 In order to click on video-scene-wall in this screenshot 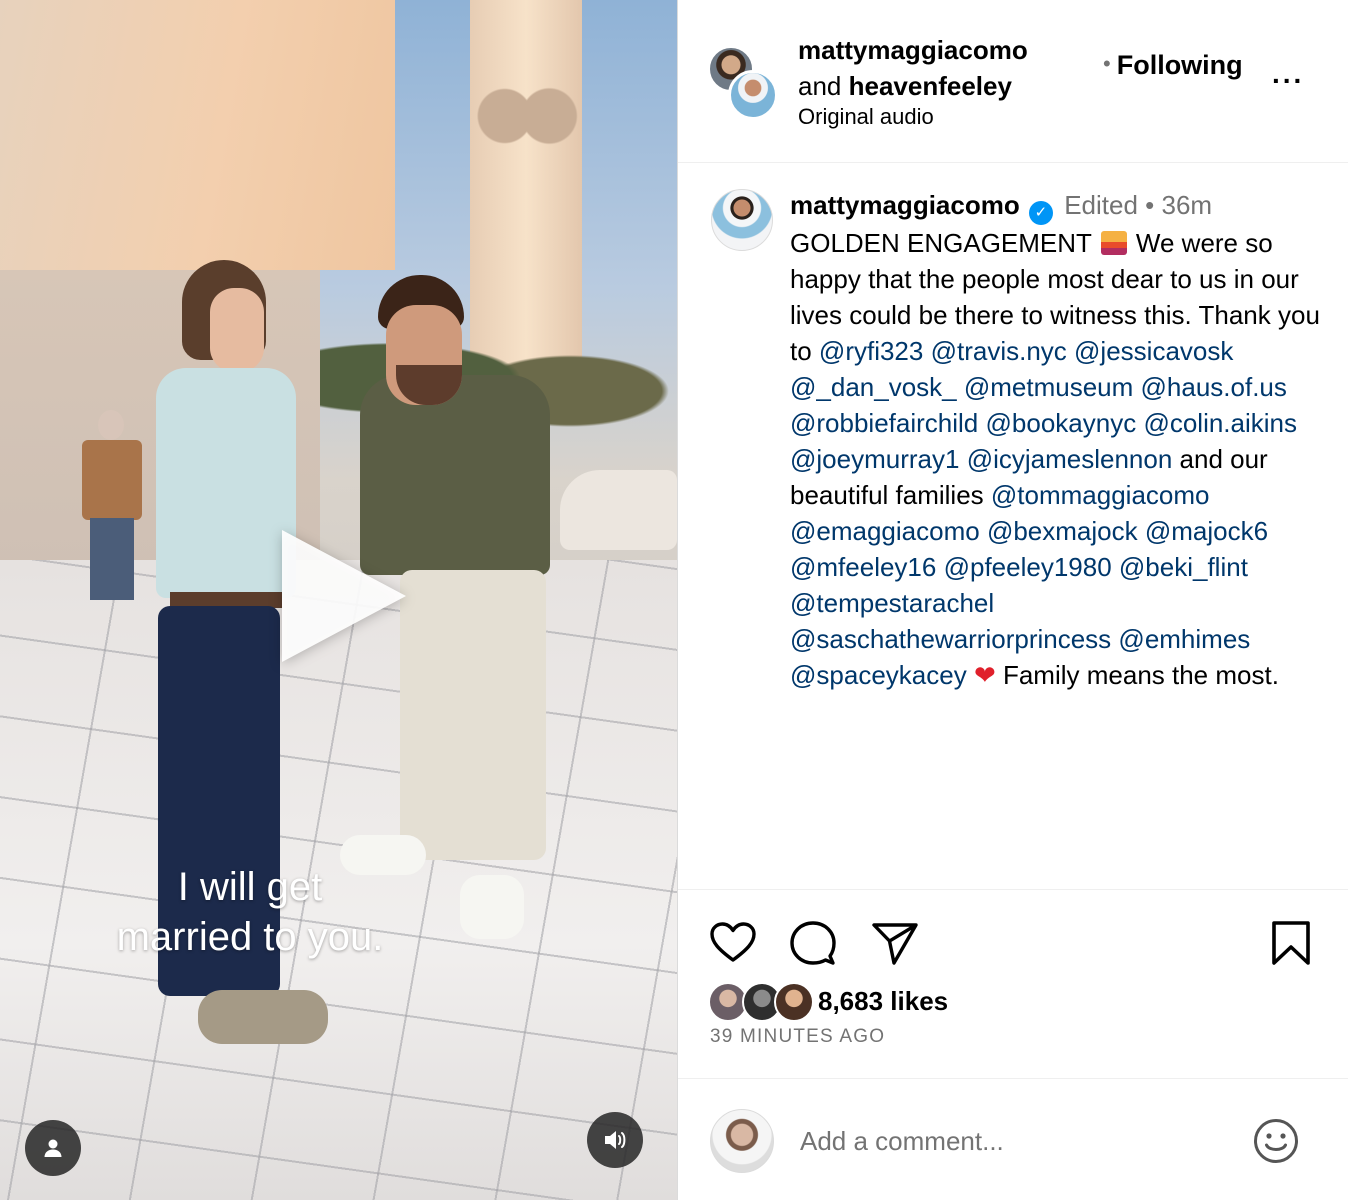, I will do `click(197, 135)`.